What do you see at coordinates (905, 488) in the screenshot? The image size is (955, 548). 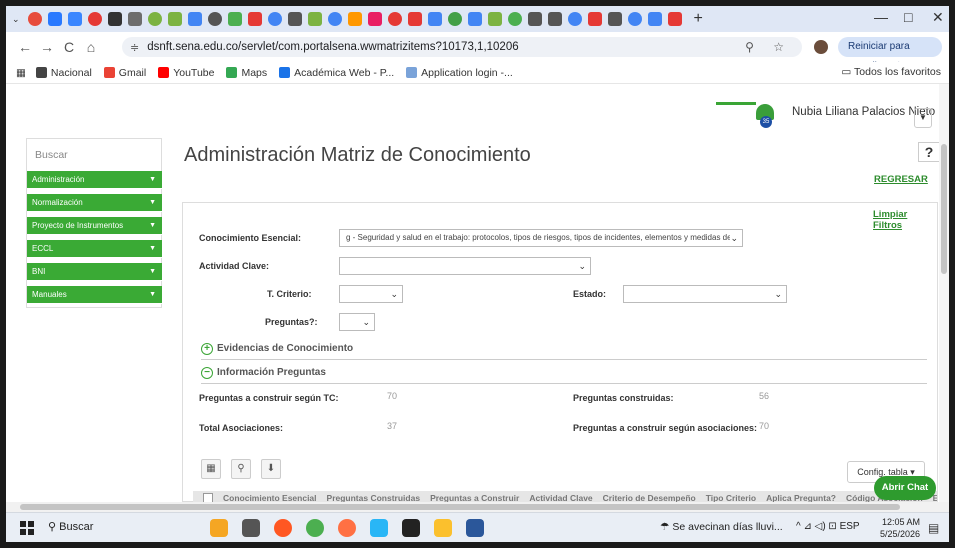 I see `open-chat-button: Abrir Chat` at bounding box center [905, 488].